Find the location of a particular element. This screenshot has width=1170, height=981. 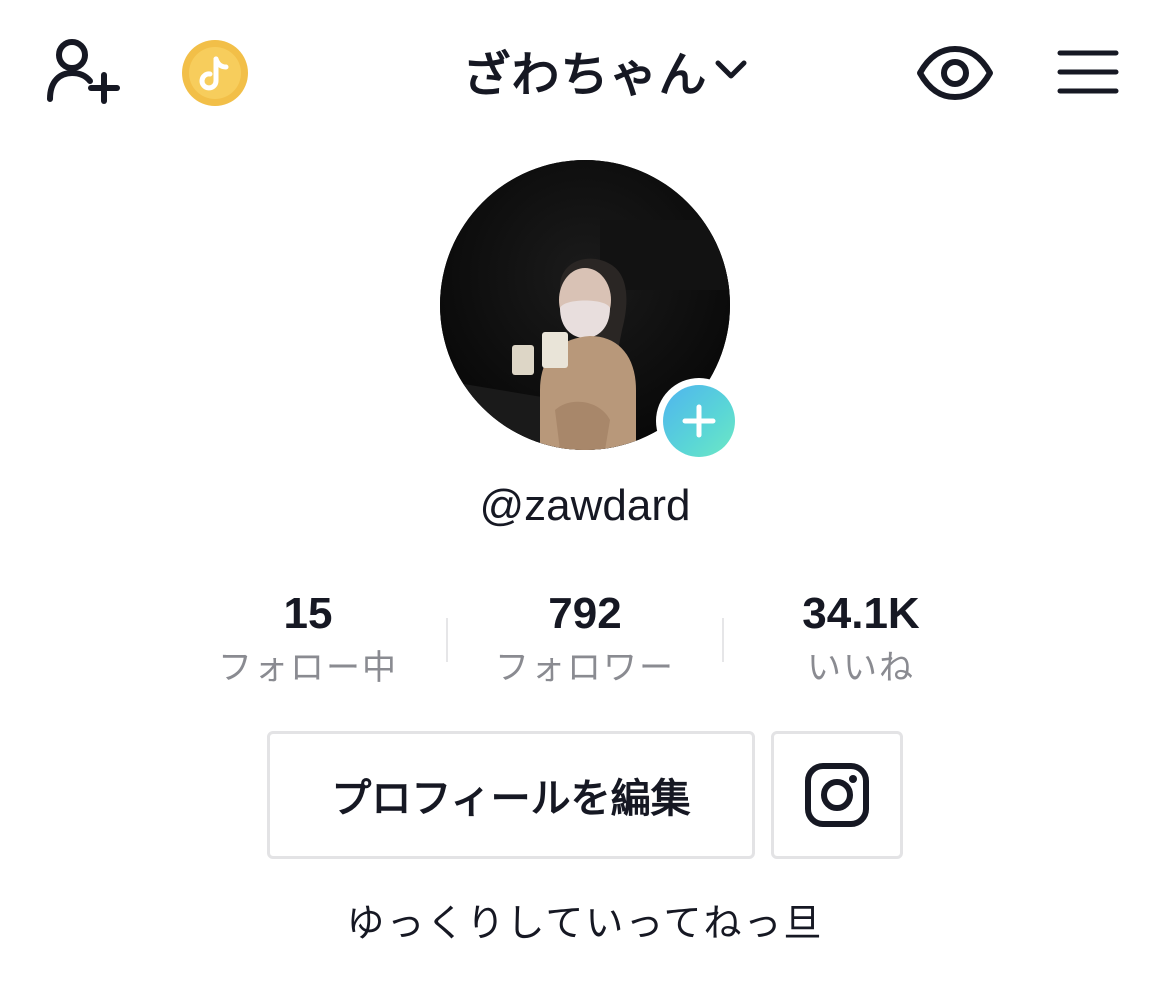

likes-count: 34.1K is located at coordinates (861, 613).